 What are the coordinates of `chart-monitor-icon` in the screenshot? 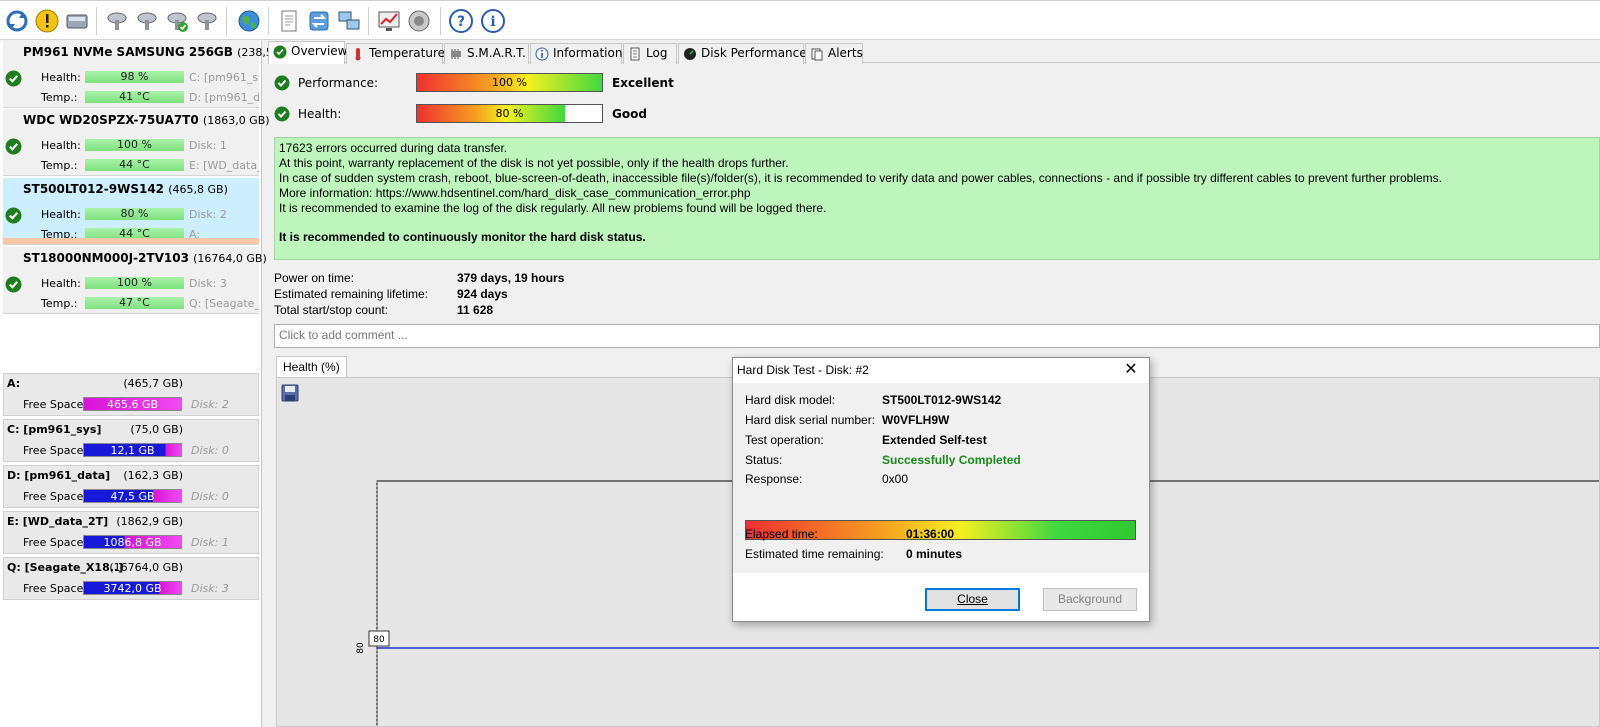 It's located at (389, 21).